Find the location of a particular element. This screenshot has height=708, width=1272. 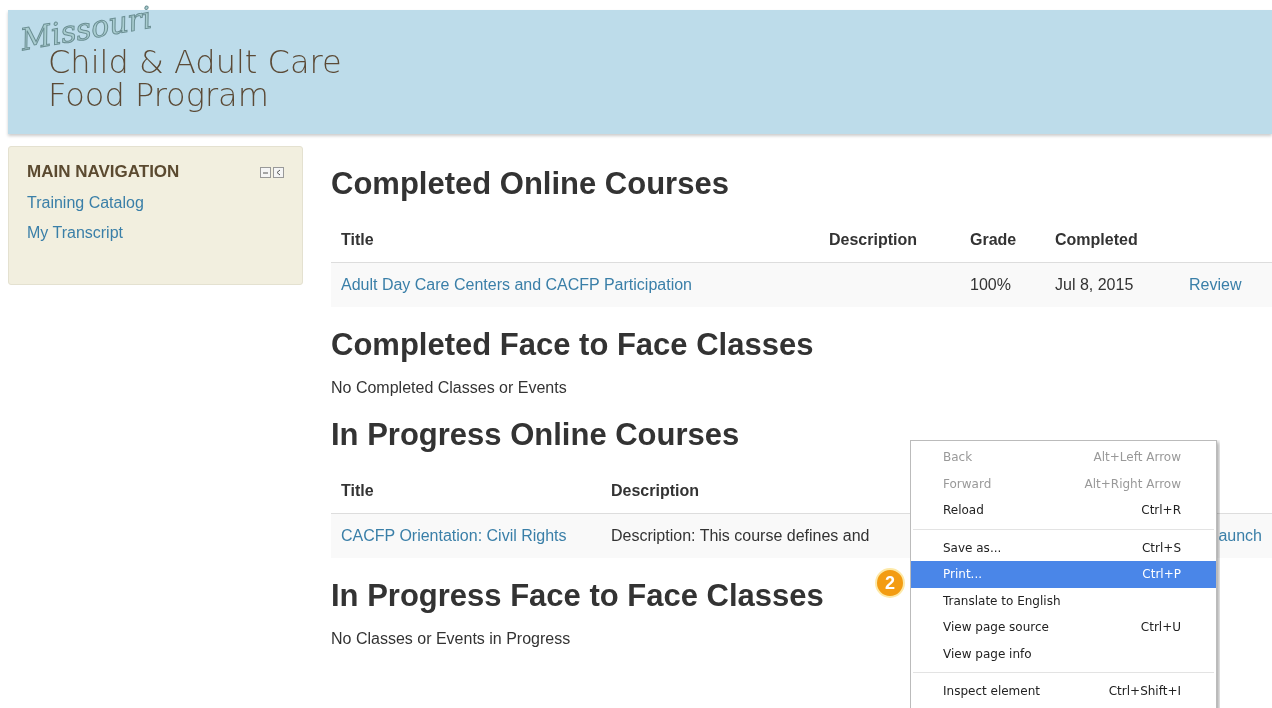

sidebar-link: Training Catalog is located at coordinates (85, 203).